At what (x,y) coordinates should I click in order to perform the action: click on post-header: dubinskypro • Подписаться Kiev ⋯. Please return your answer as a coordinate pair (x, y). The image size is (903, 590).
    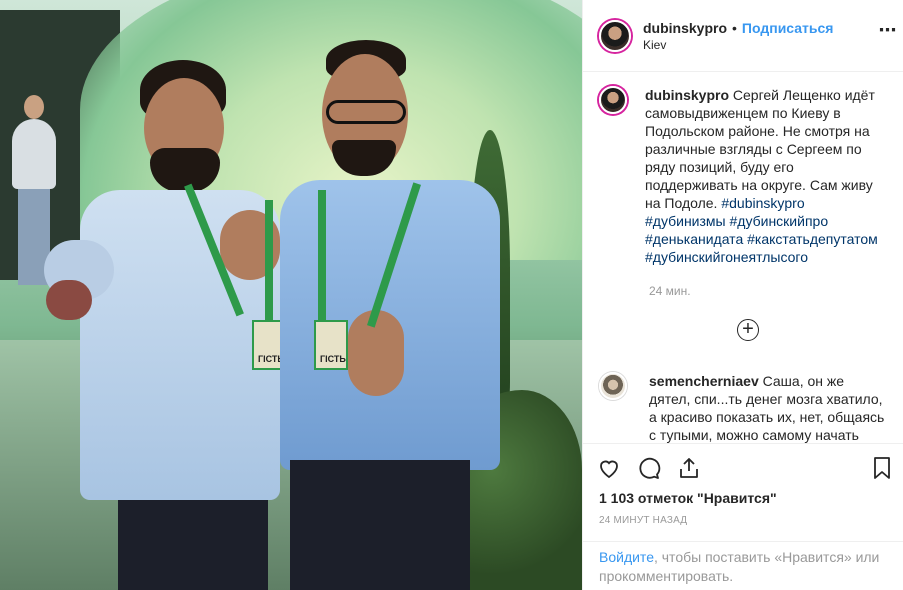
    Looking at the image, I should click on (743, 36).